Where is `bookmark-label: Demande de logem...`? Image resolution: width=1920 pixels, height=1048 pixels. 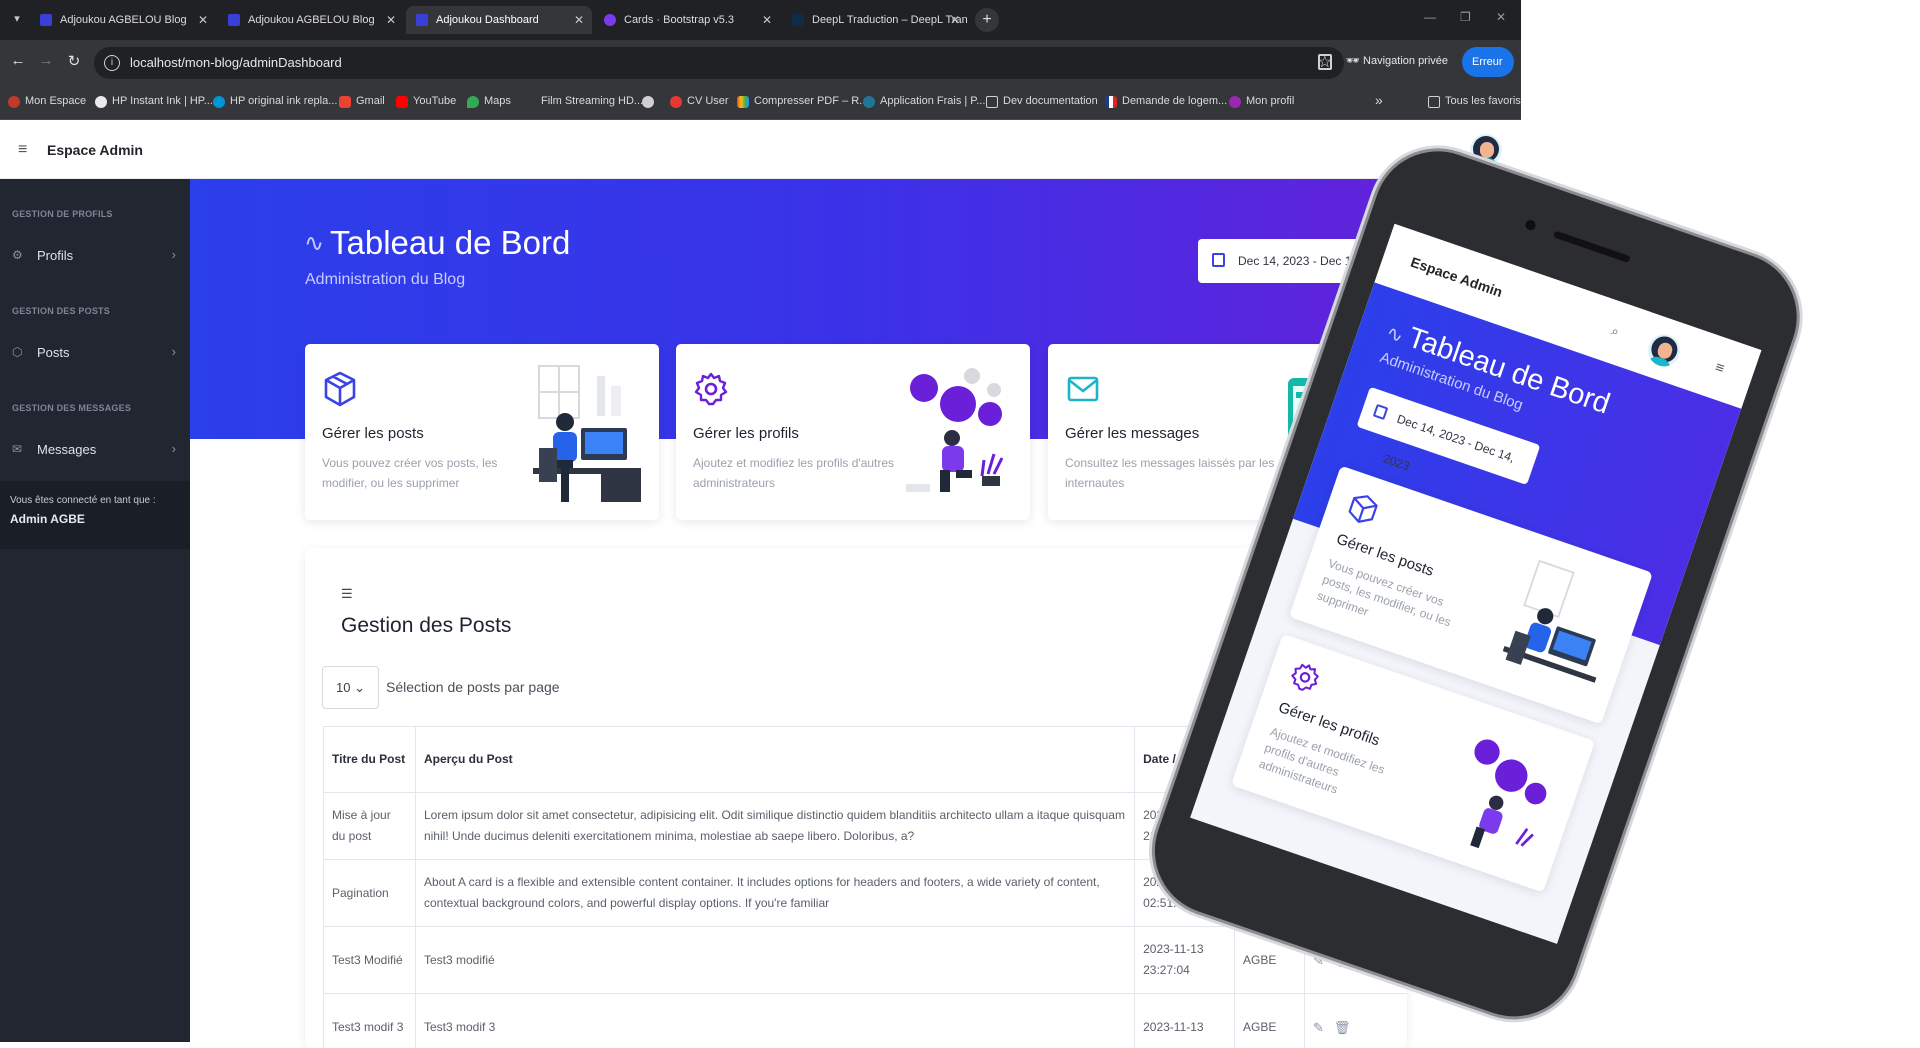 bookmark-label: Demande de logem... is located at coordinates (1174, 101).